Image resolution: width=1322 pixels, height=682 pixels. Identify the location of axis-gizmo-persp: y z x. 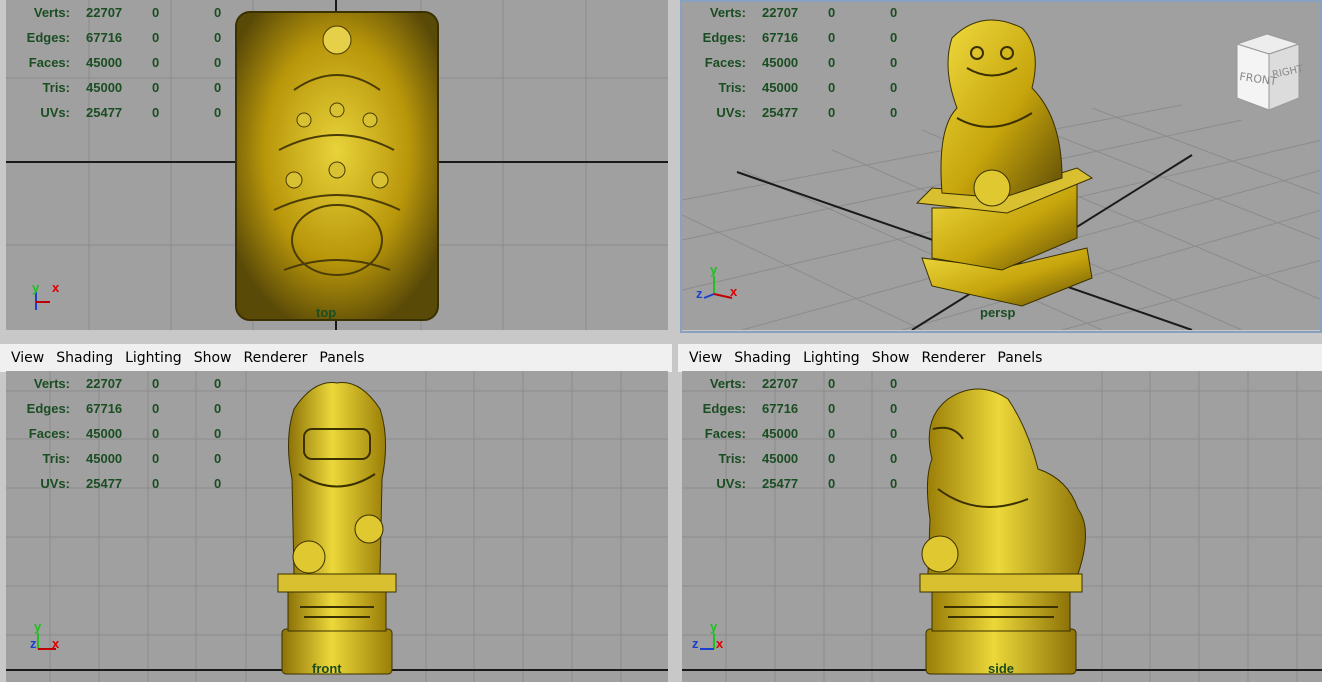
(717, 281).